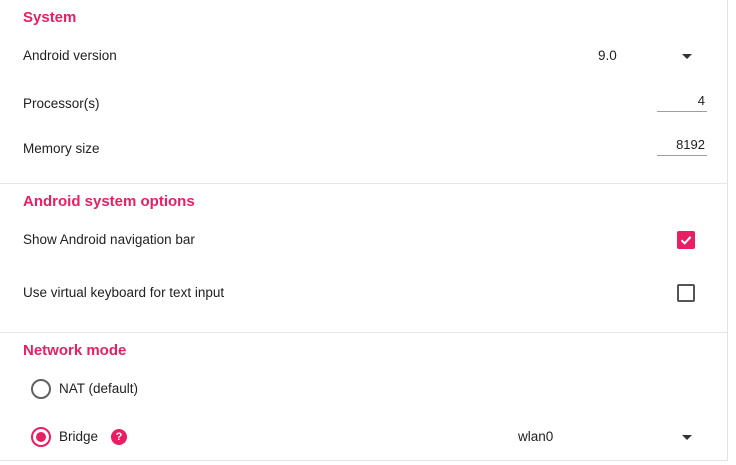  I want to click on nav-bar-checkbox, so click(686, 240).